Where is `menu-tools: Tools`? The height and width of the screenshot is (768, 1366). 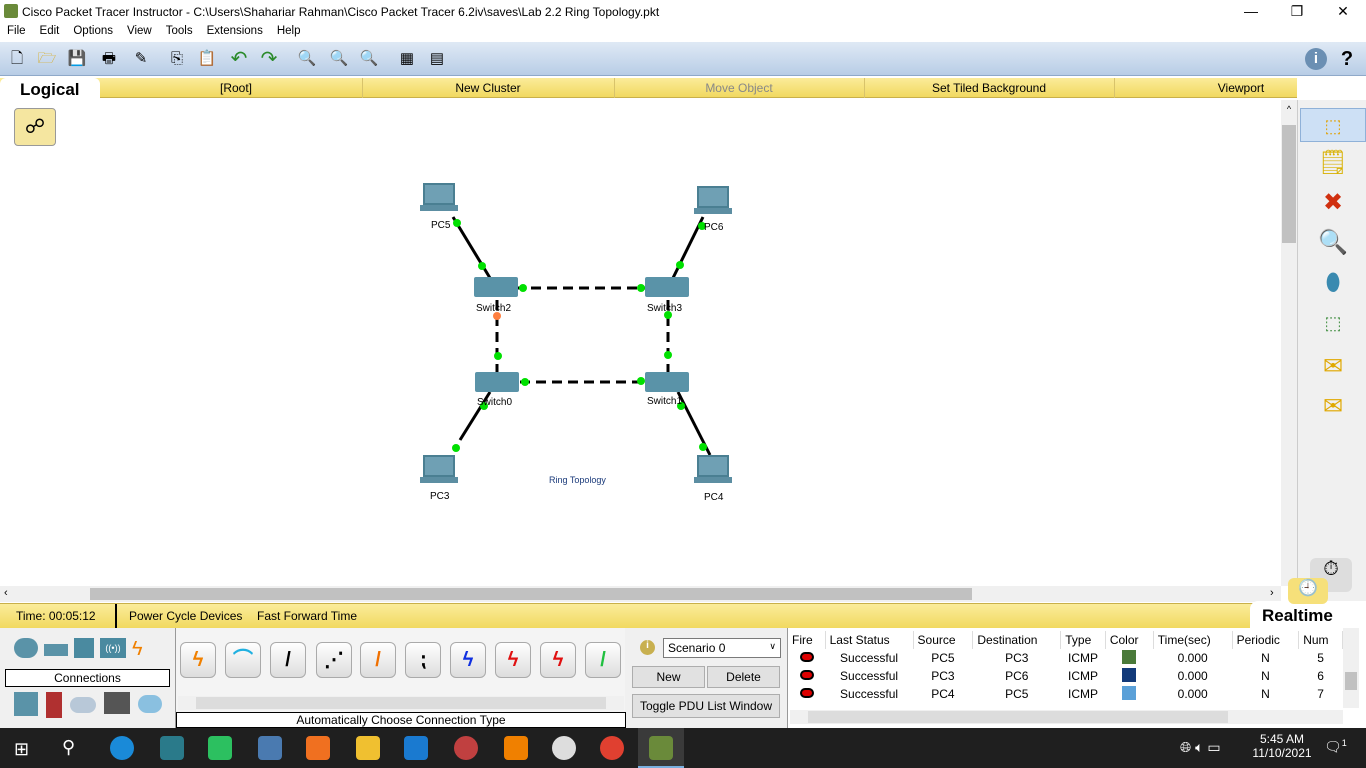
menu-tools: Tools is located at coordinates (179, 31).